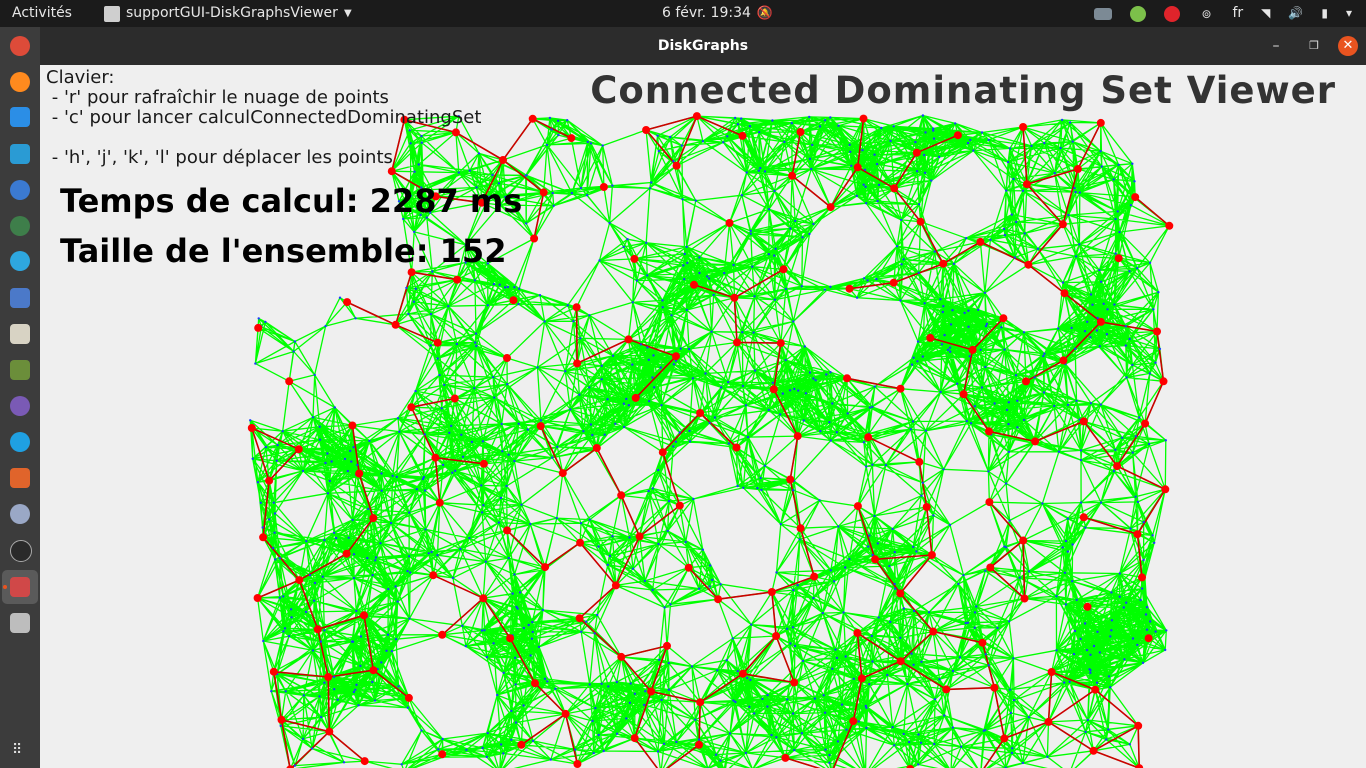 Image resolution: width=1366 pixels, height=768 pixels. What do you see at coordinates (1138, 13) in the screenshot?
I see `check-icon` at bounding box center [1138, 13].